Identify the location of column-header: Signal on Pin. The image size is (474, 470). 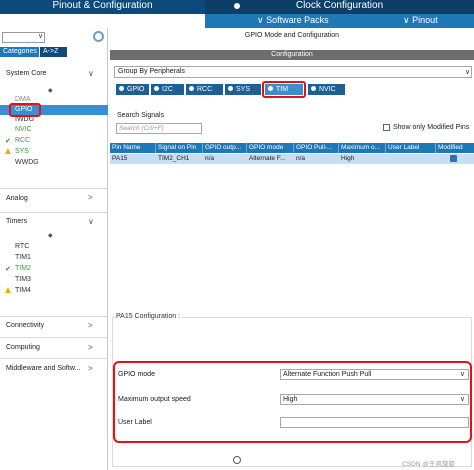
(179, 148).